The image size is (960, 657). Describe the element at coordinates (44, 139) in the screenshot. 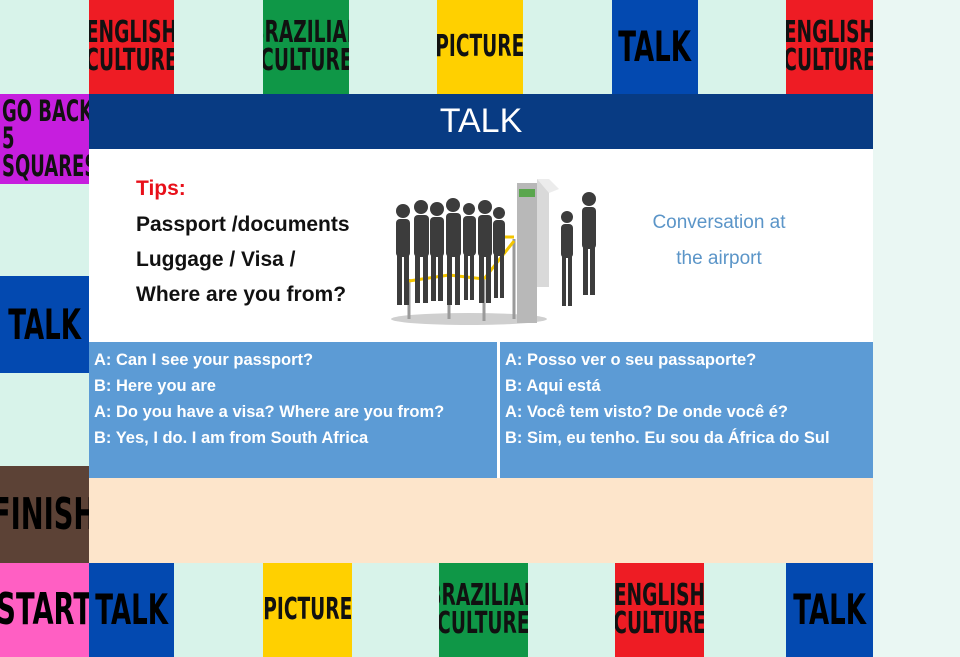

I see `square-left-go-back-5-squares: GO BACK 5 SQUARES` at that location.